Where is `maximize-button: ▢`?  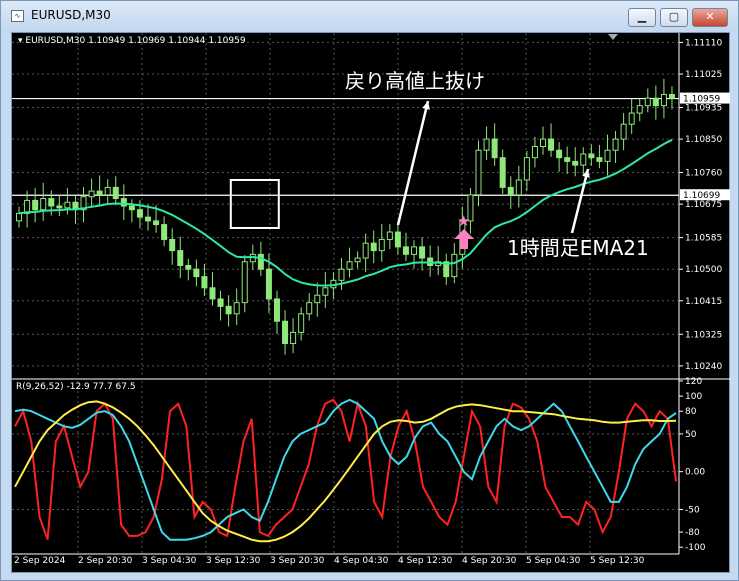
maximize-button: ▢ is located at coordinates (674, 17).